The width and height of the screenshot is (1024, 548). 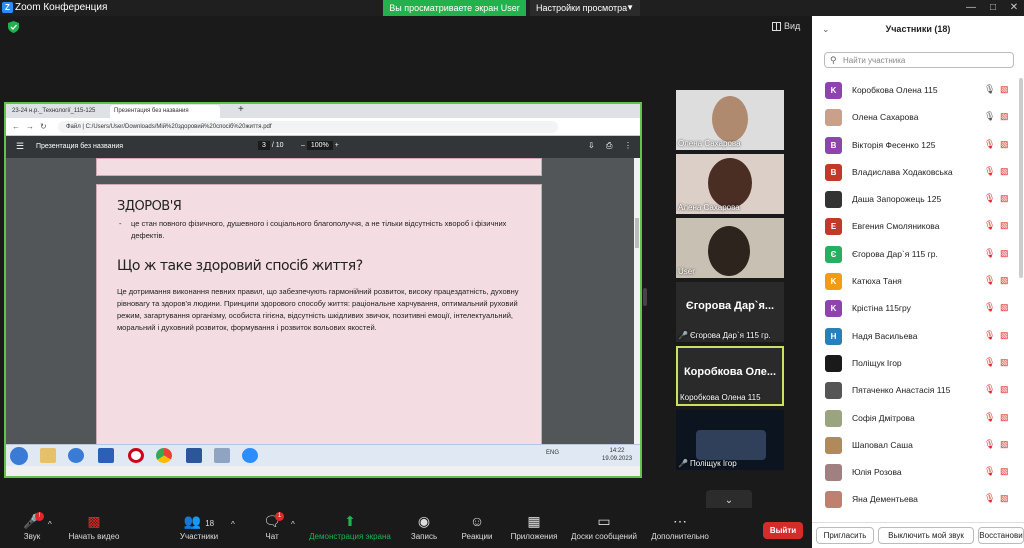 What do you see at coordinates (264, 145) in the screenshot?
I see `page-current: 3` at bounding box center [264, 145].